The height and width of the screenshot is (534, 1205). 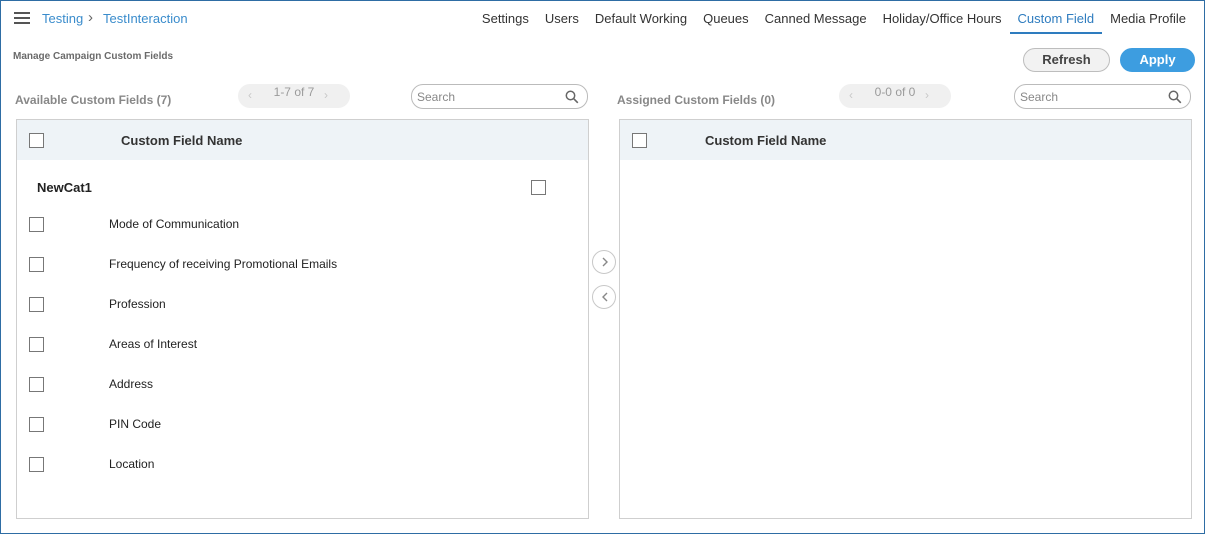 I want to click on assigned-fields-title: Assigned Custom Fields (0), so click(x=696, y=100).